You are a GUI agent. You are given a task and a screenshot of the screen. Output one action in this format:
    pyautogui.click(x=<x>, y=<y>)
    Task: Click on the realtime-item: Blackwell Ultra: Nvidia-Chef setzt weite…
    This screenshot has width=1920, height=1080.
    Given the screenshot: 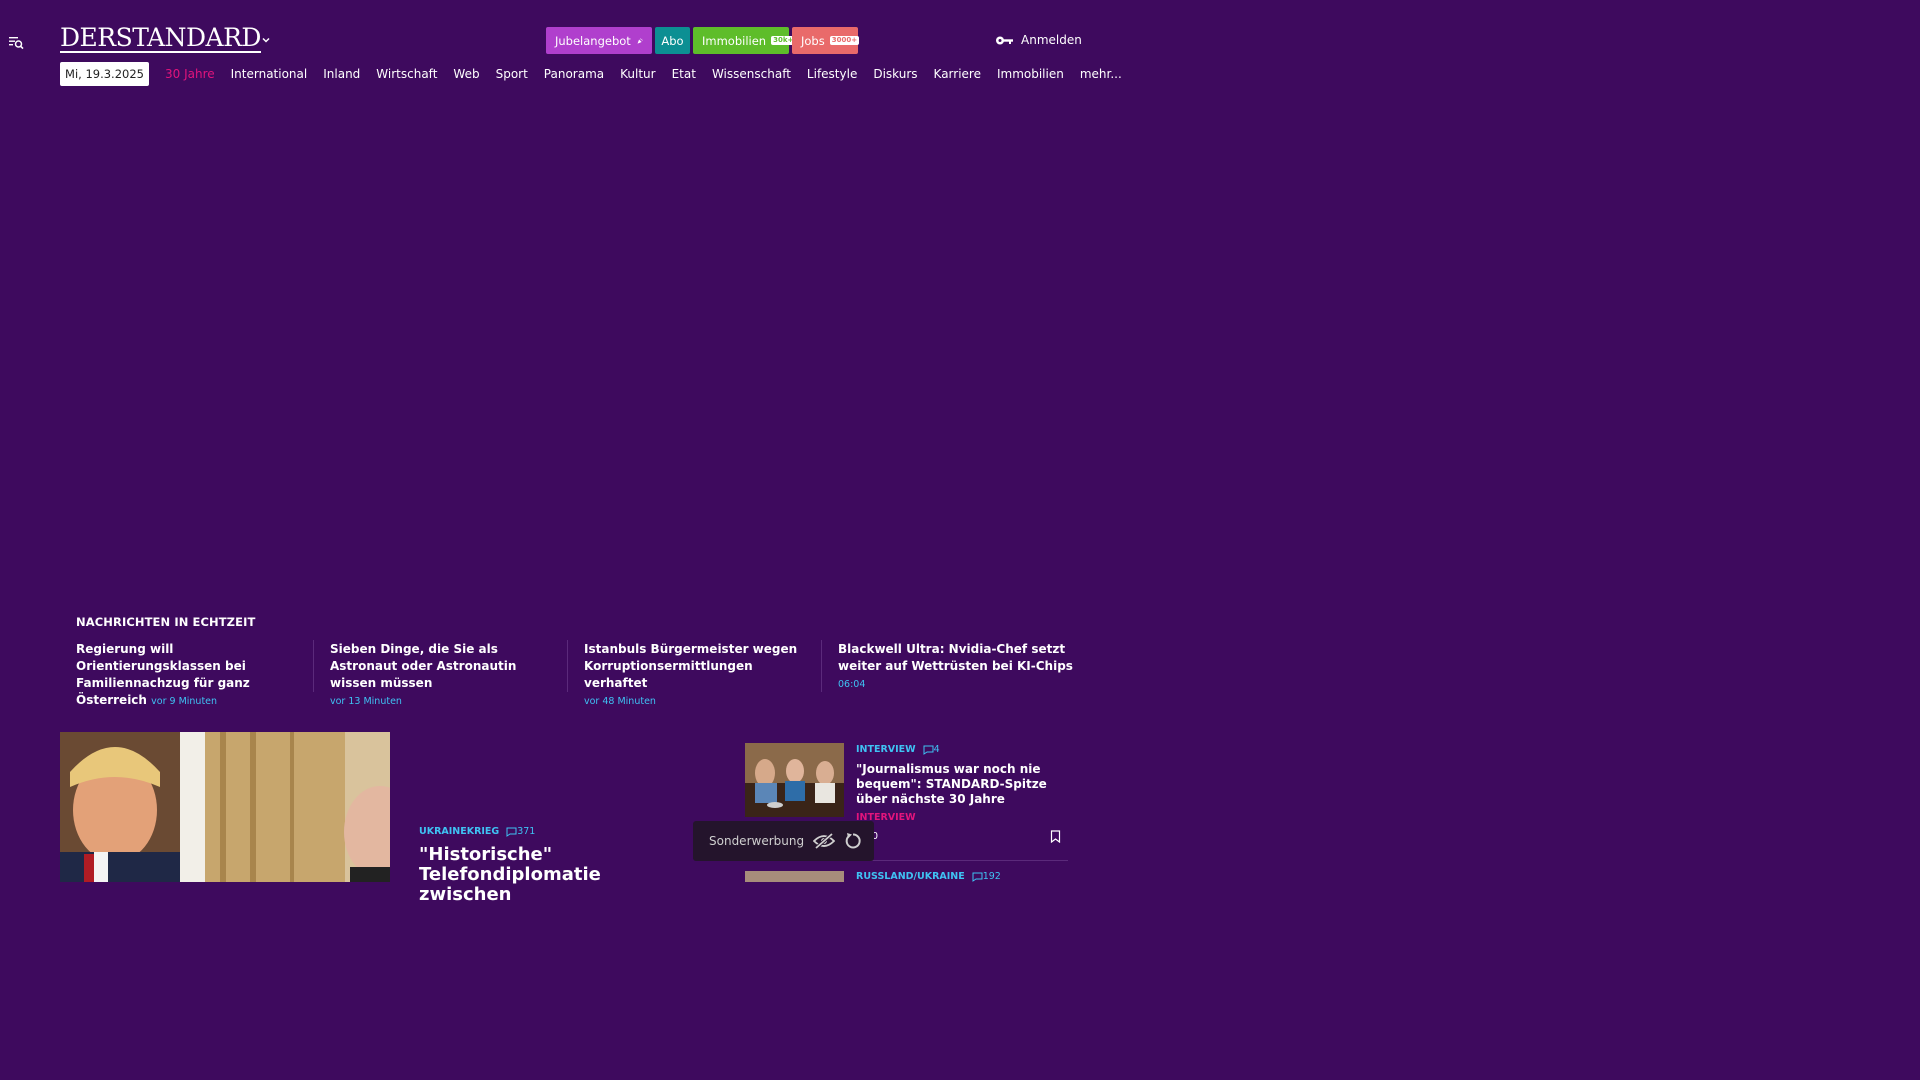 What is the action you would take?
    pyautogui.click(x=955, y=667)
    